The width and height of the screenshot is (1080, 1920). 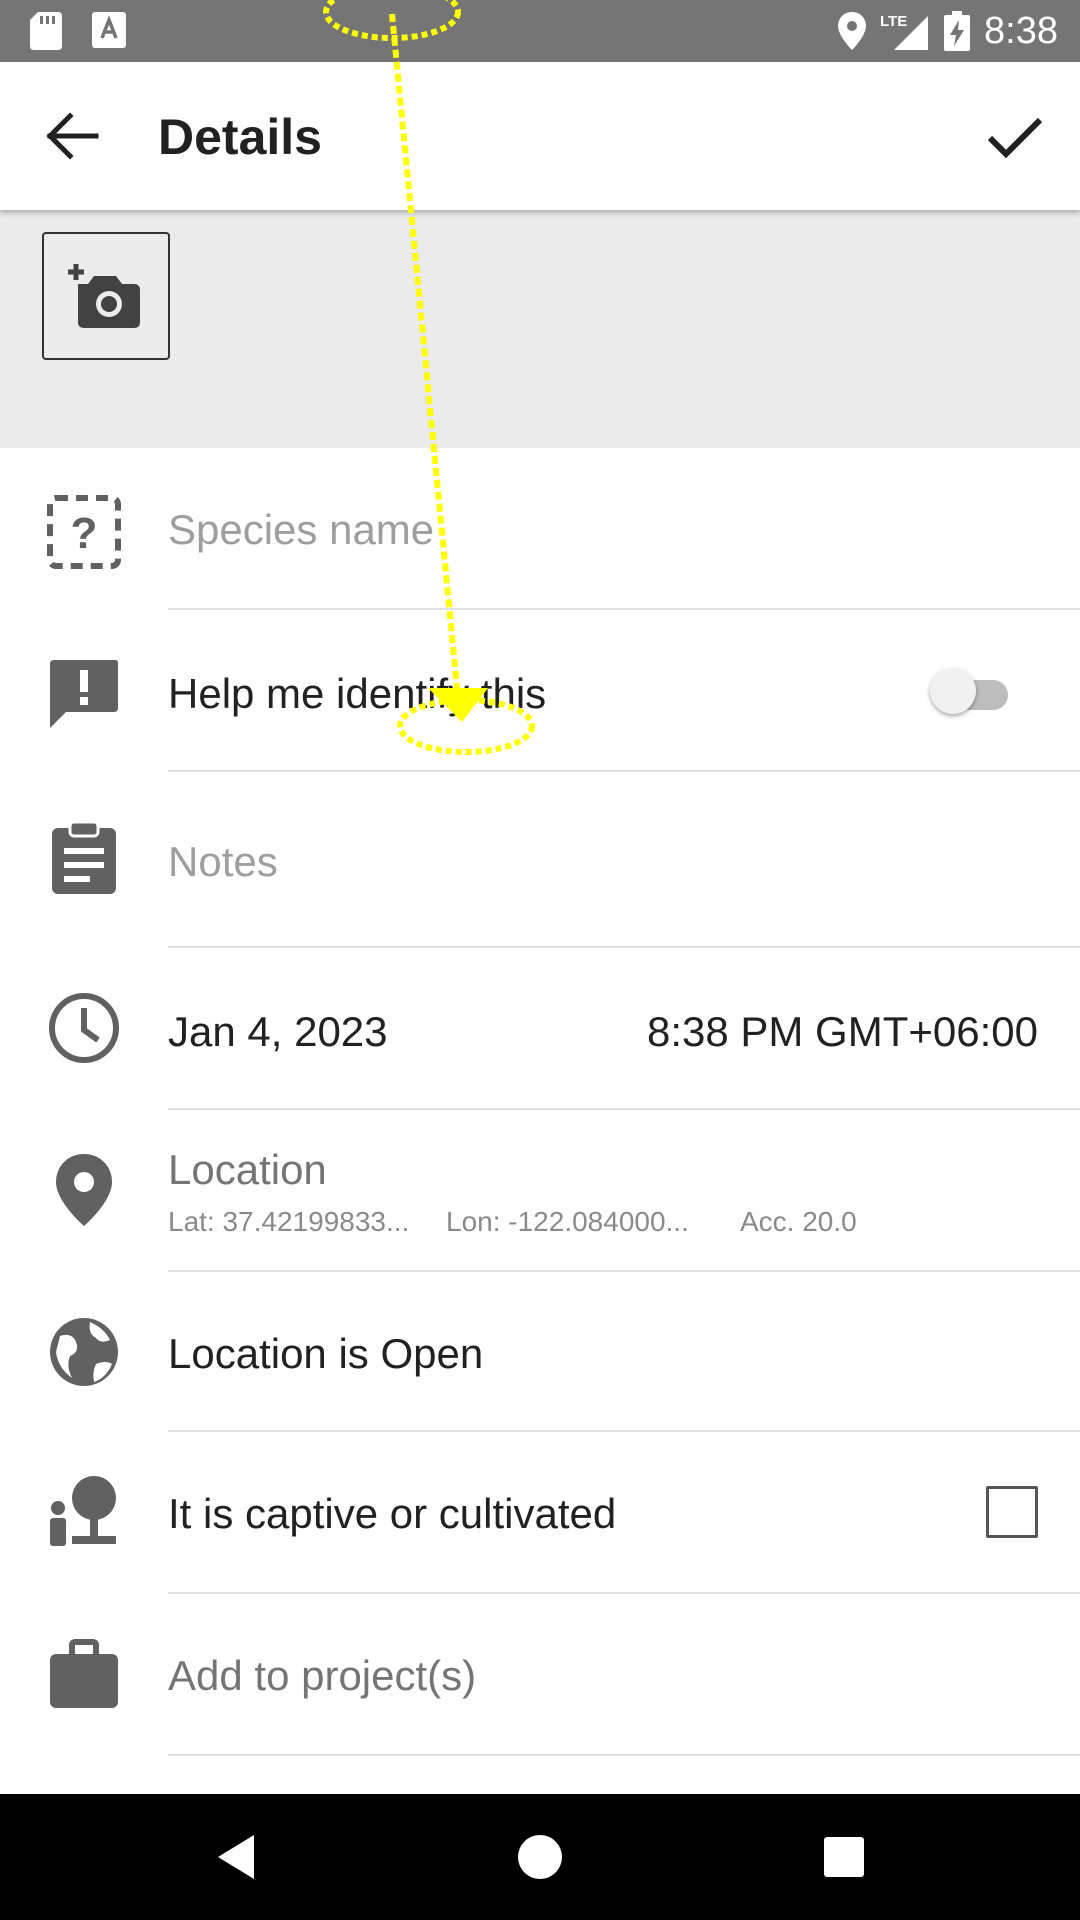 I want to click on geoprivacy-label: Location is Open, so click(x=326, y=1353).